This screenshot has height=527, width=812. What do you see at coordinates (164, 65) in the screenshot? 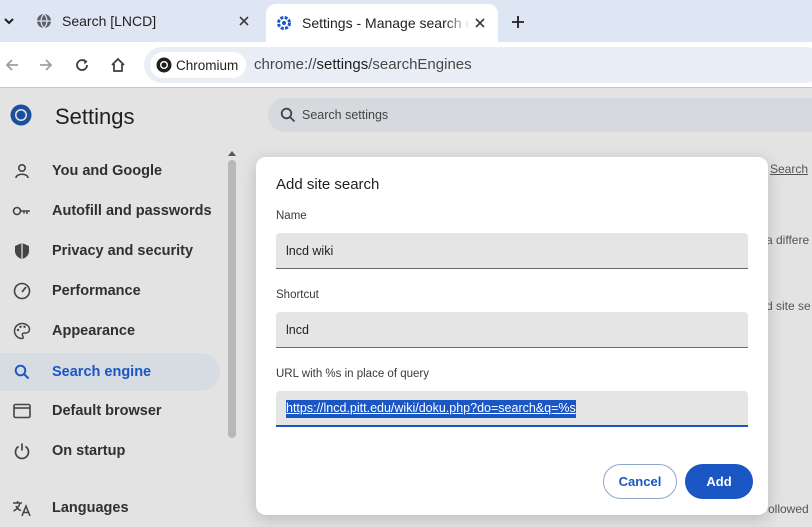
I see `chromium-logo-icon` at bounding box center [164, 65].